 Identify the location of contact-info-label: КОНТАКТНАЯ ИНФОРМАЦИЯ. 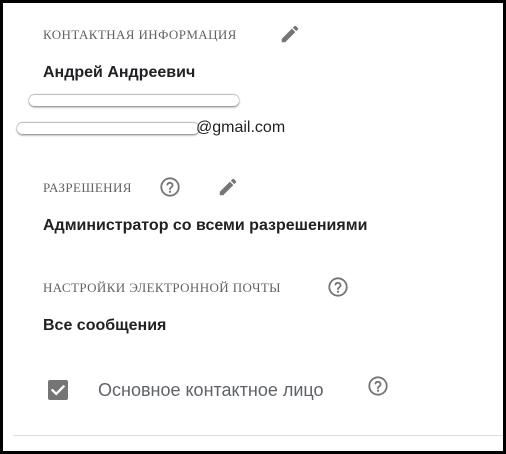
(140, 34).